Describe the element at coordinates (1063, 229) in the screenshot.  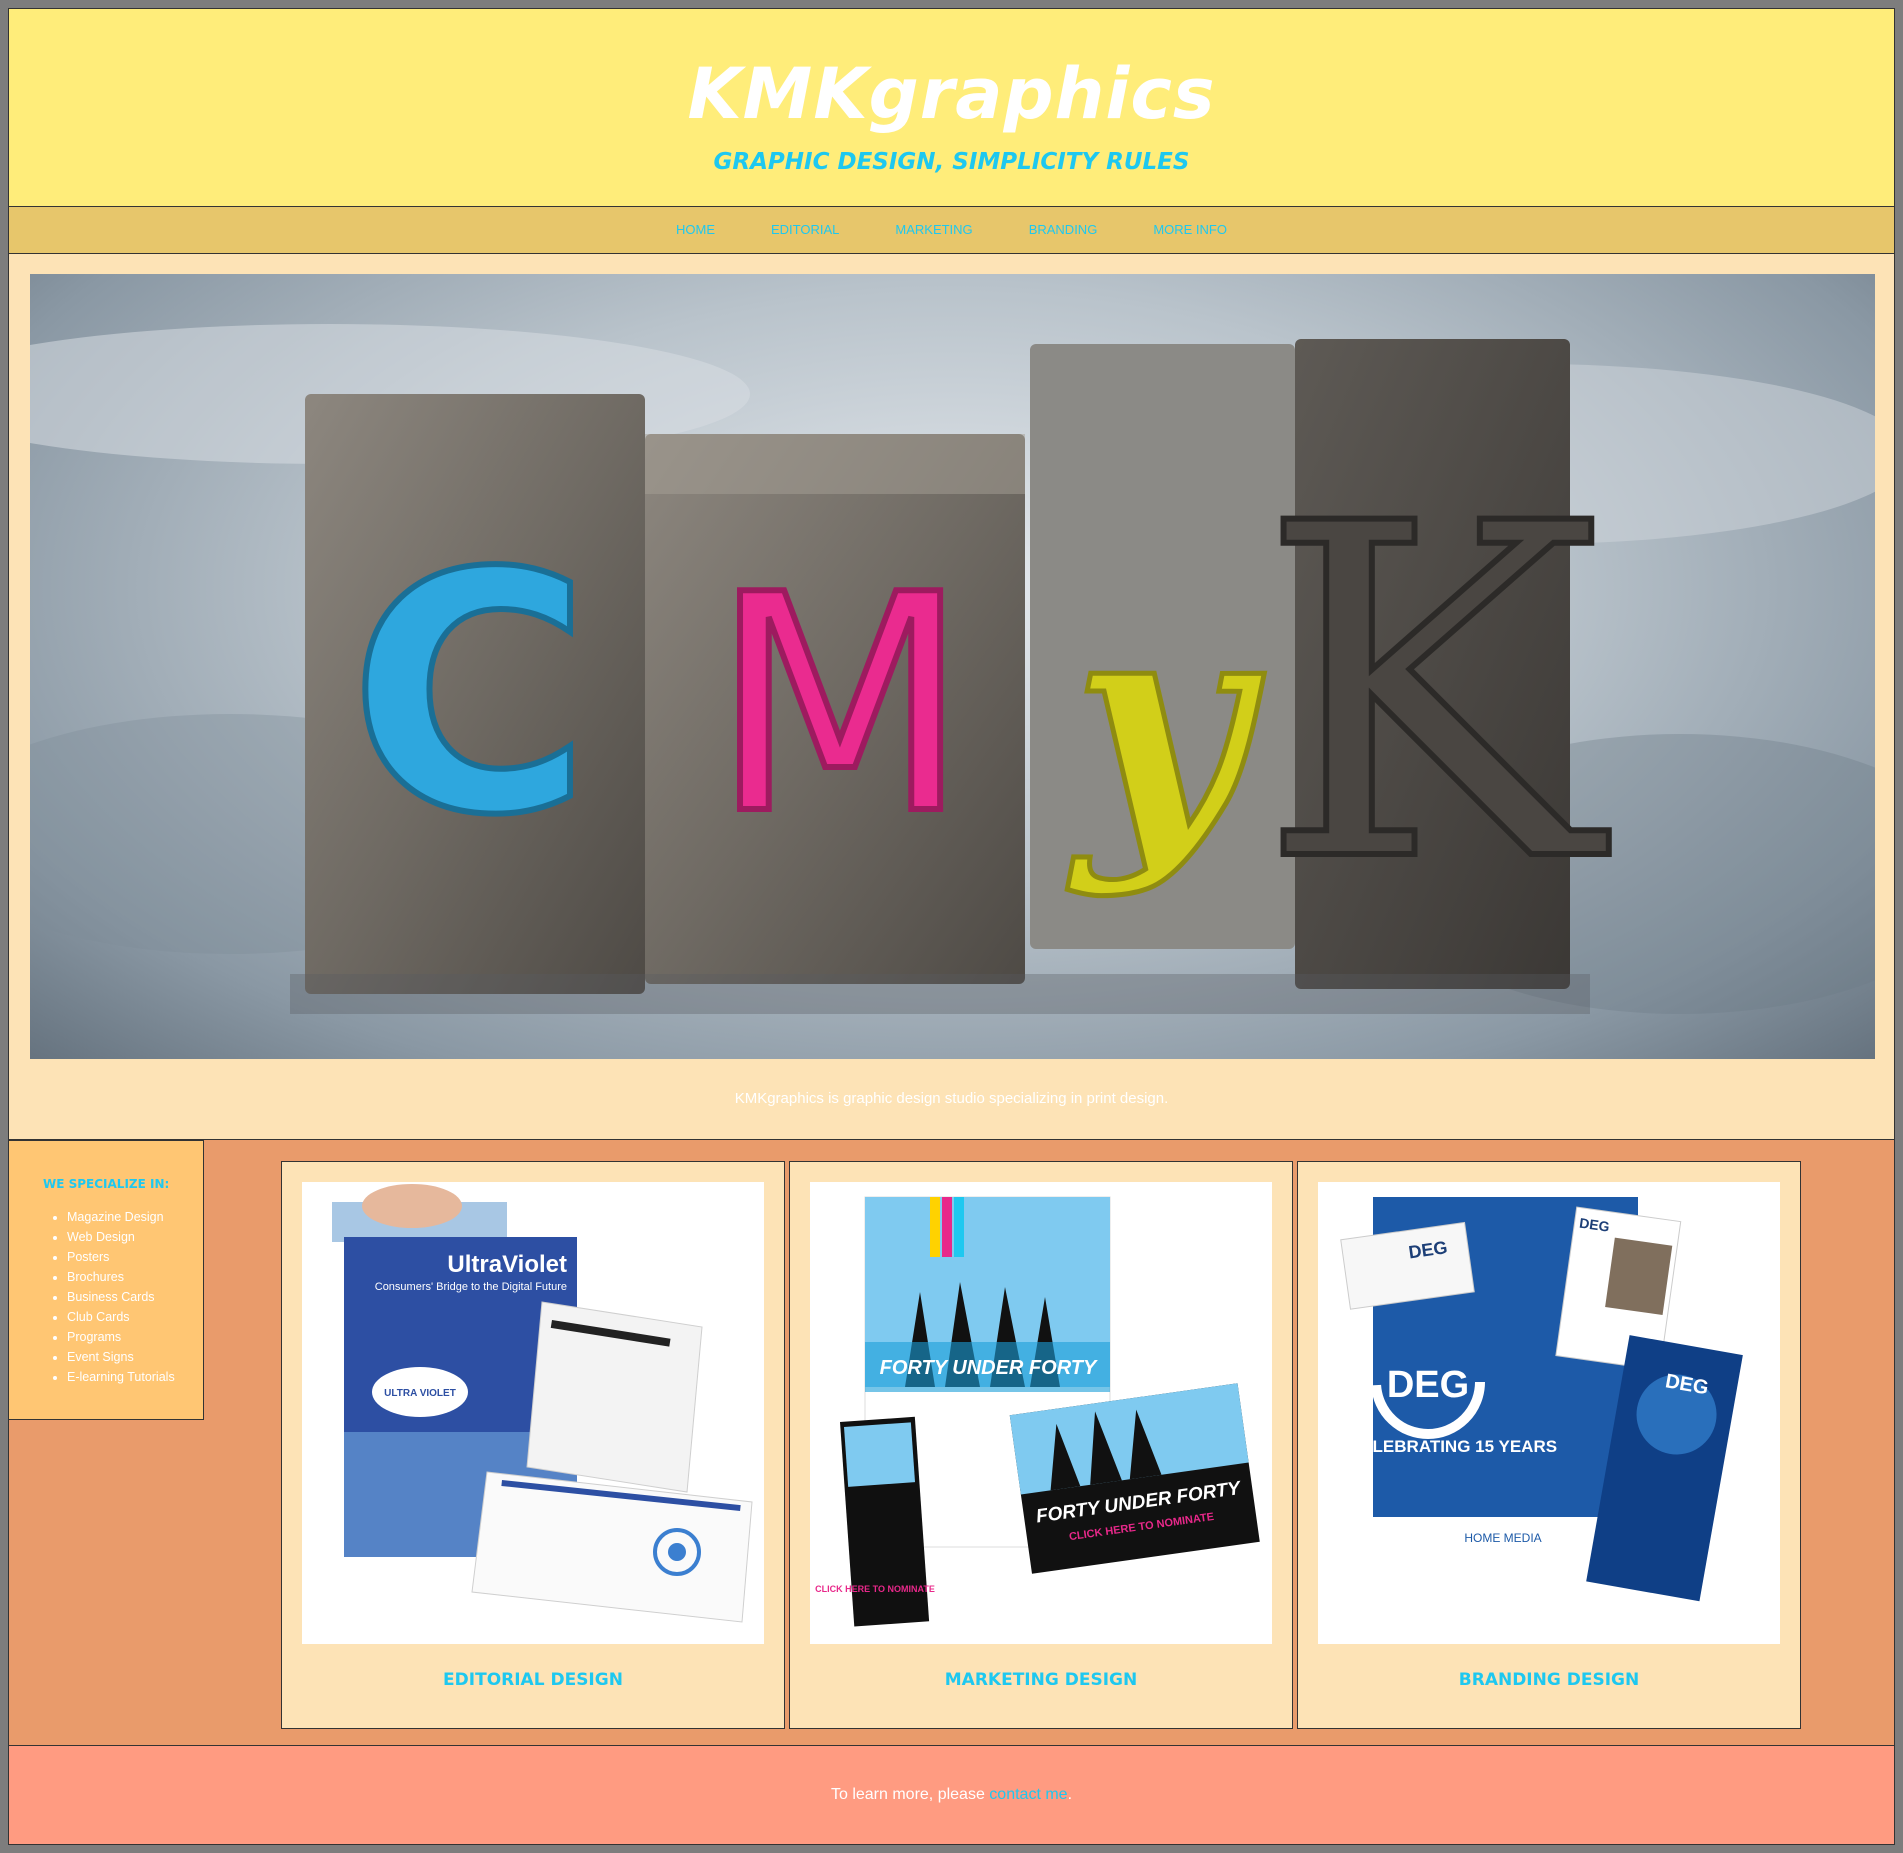
I see `nav-branding: BRANDING` at that location.